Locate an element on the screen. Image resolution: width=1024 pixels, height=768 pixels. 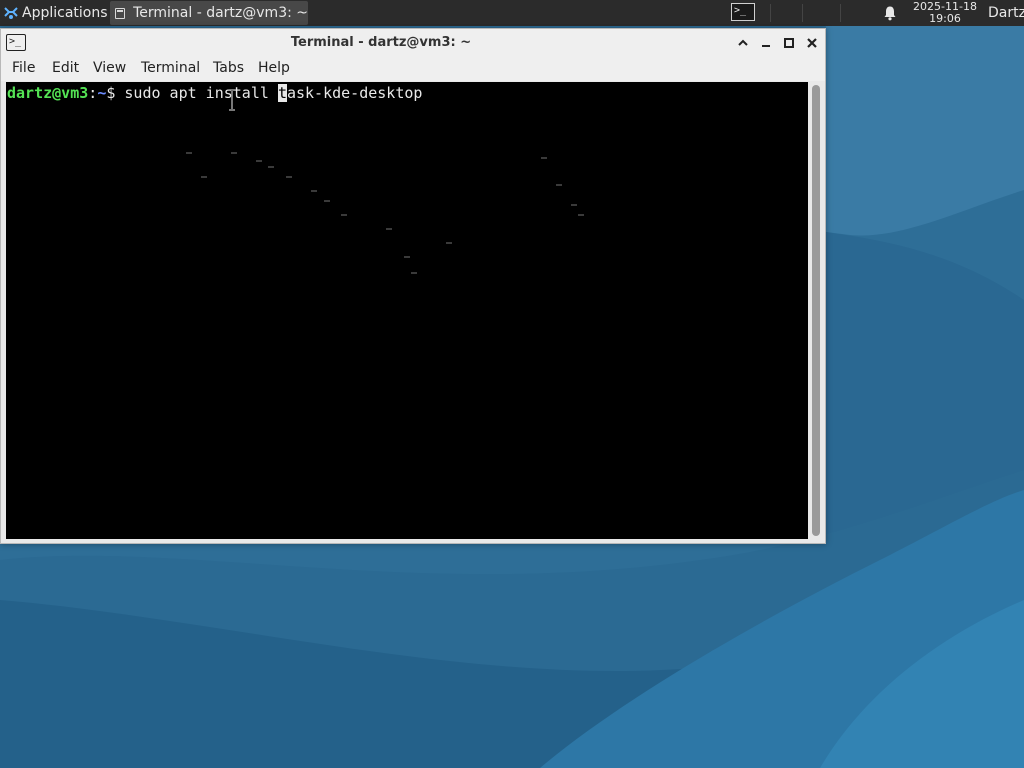
prompt-path: ~ is located at coordinates (102, 93).